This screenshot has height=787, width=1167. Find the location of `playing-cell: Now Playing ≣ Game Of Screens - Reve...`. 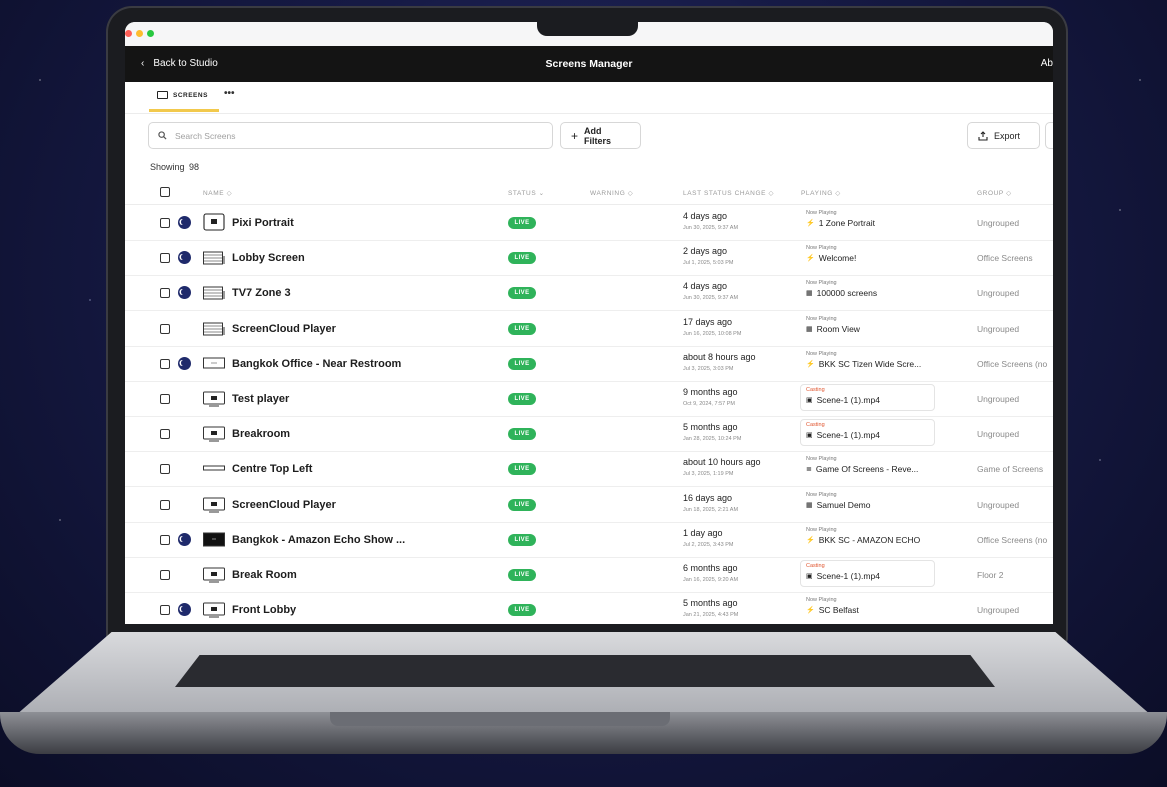

playing-cell: Now Playing ≣ Game Of Screens - Reve... is located at coordinates (868, 469).